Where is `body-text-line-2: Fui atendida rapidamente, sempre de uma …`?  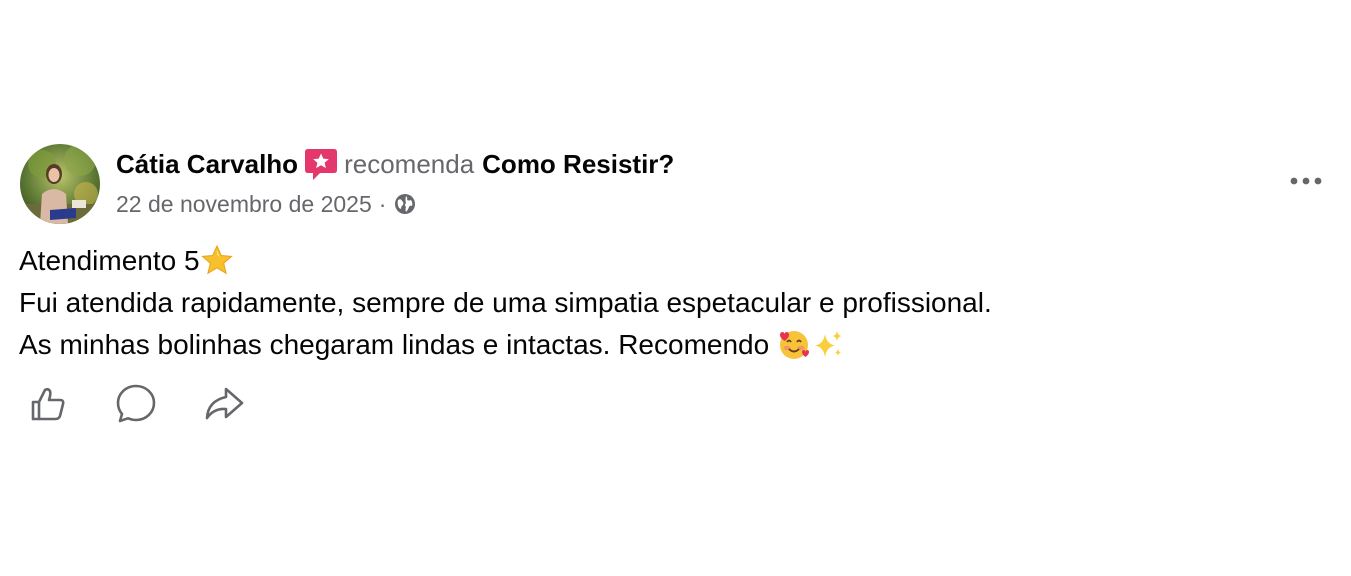
body-text-line-2: Fui atendida rapidamente, sempre de uma … is located at coordinates (505, 302).